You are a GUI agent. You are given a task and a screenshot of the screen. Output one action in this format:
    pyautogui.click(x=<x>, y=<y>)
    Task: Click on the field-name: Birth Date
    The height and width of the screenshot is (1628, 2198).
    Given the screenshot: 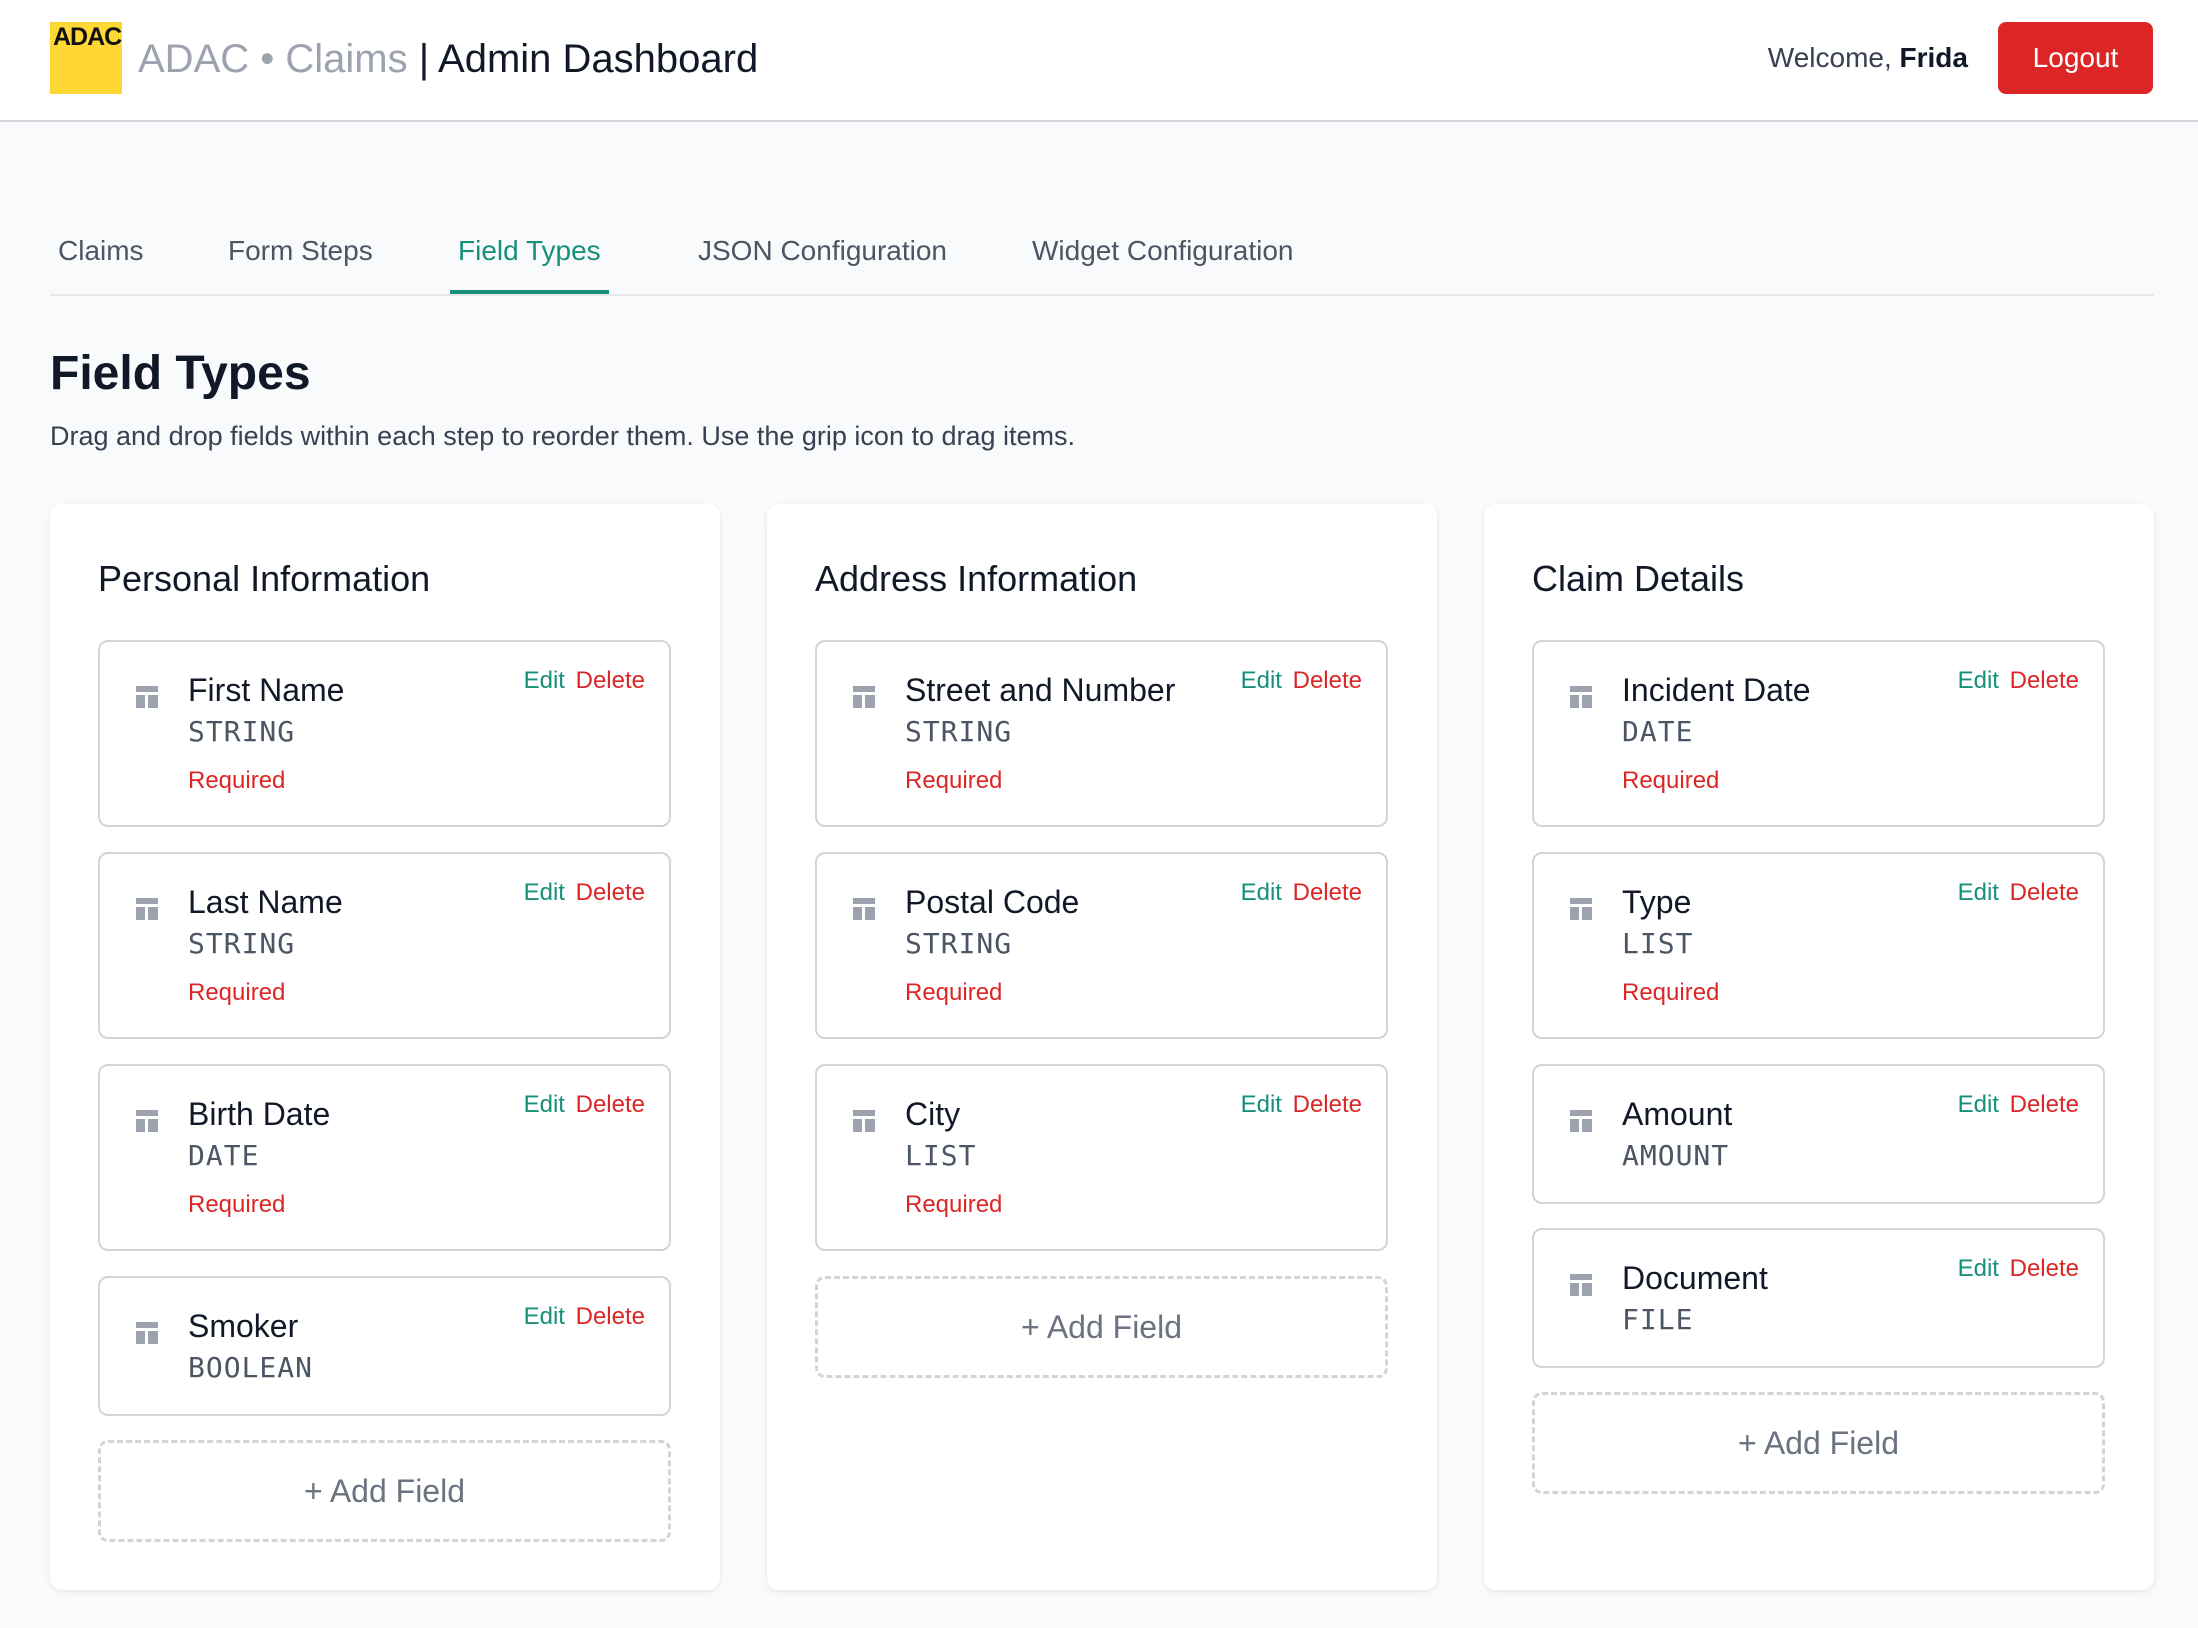 What is the action you would take?
    pyautogui.click(x=259, y=1114)
    